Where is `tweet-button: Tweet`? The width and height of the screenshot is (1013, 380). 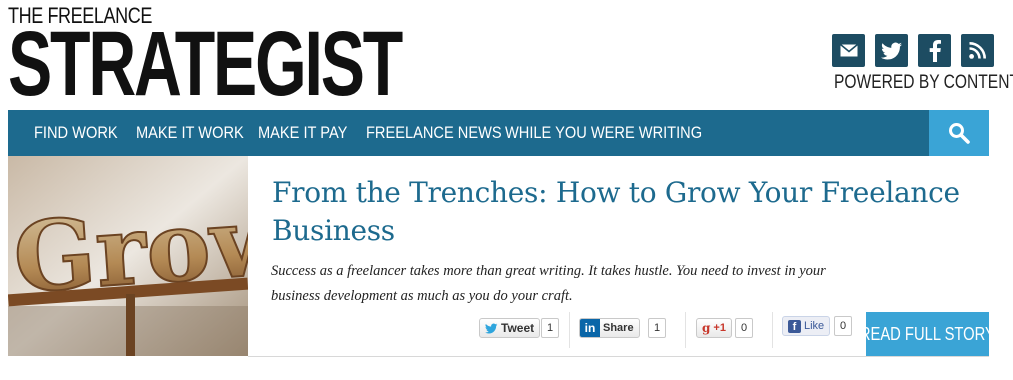 tweet-button: Tweet is located at coordinates (510, 328).